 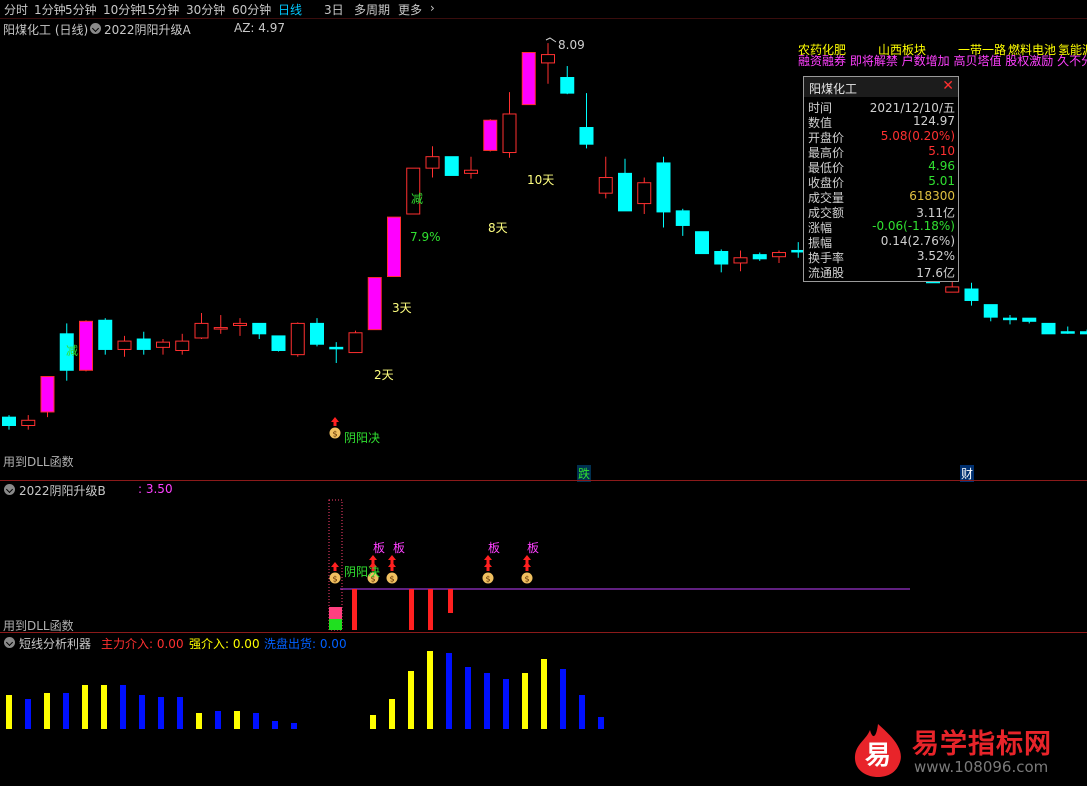 I want to click on period-10min: 10分钟, so click(x=122, y=9).